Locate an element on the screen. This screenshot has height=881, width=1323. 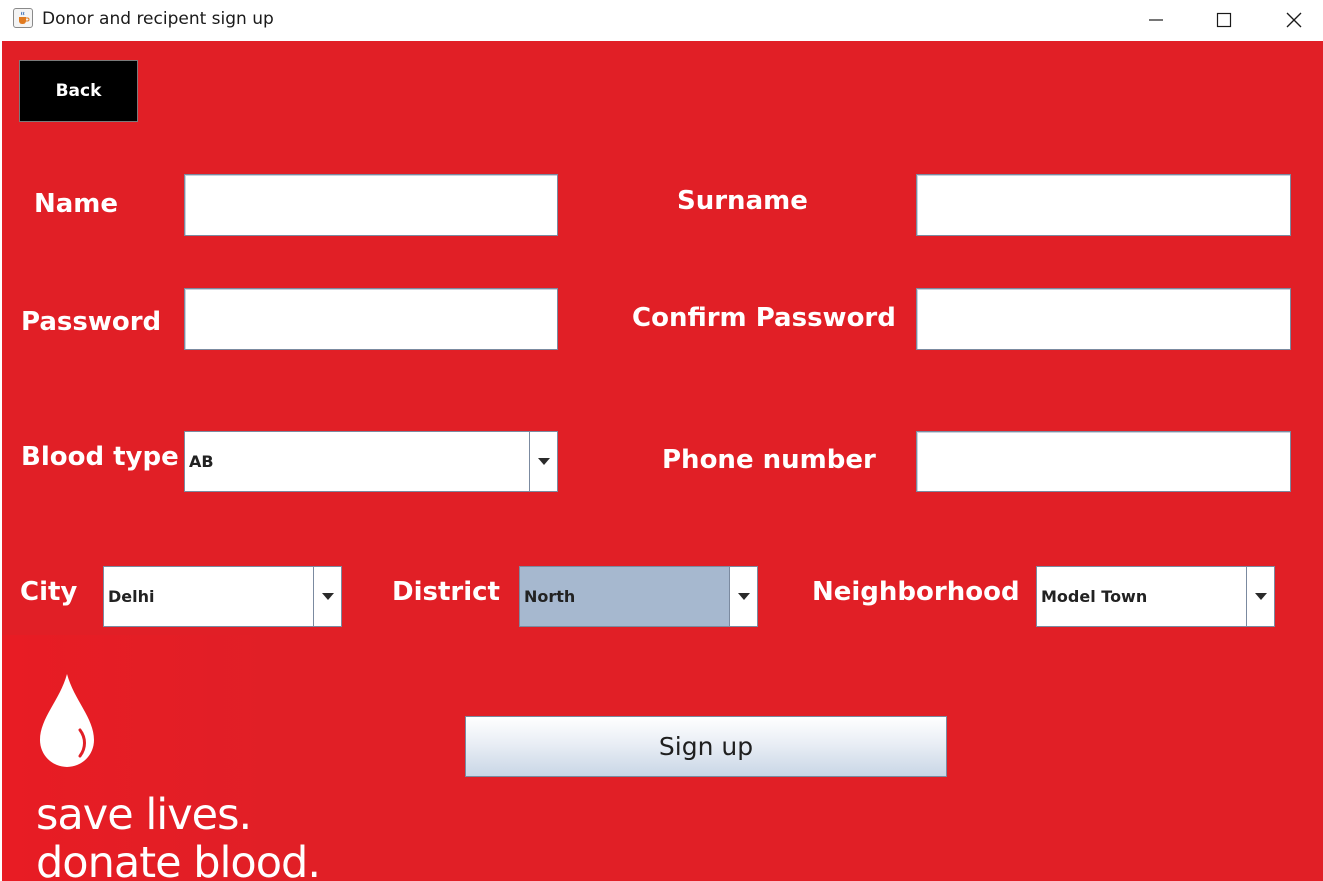
blood-type-dropdown-button is located at coordinates (543, 461).